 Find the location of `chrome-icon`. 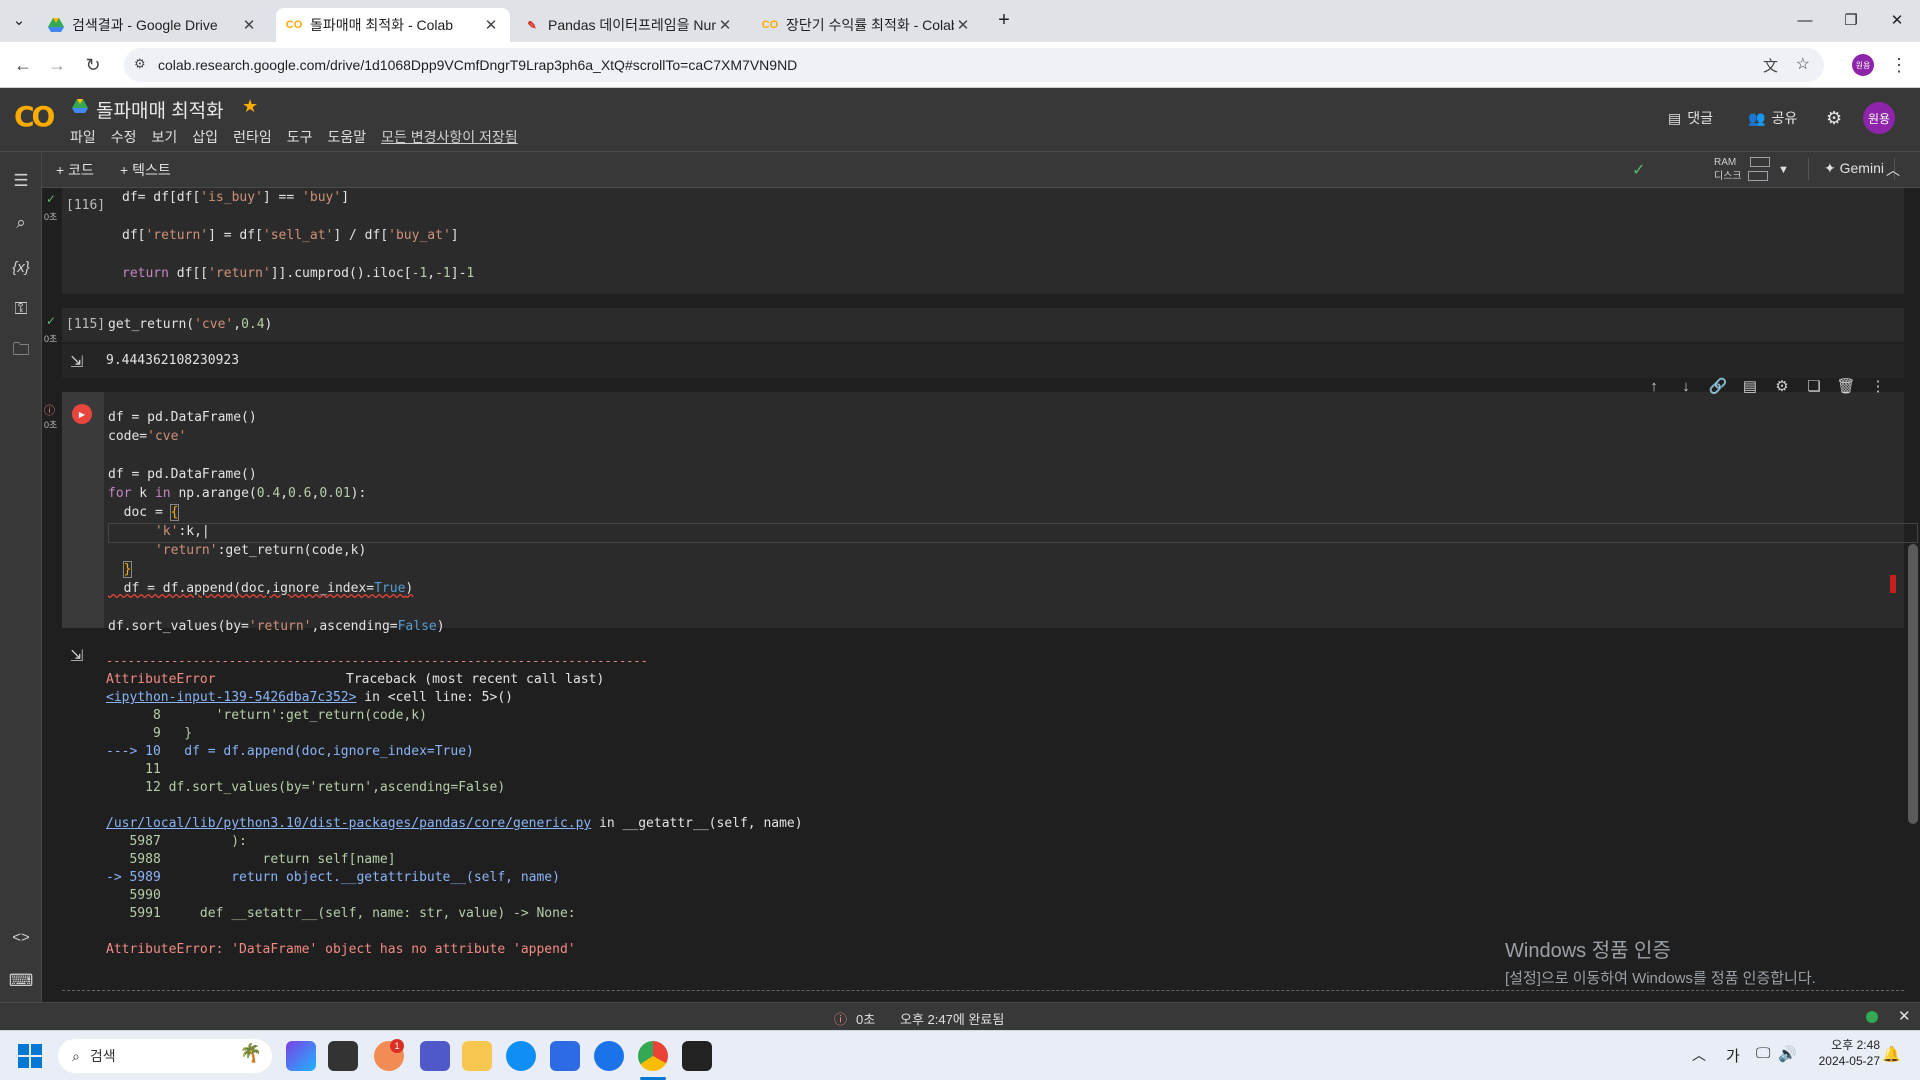

chrome-icon is located at coordinates (653, 1056).